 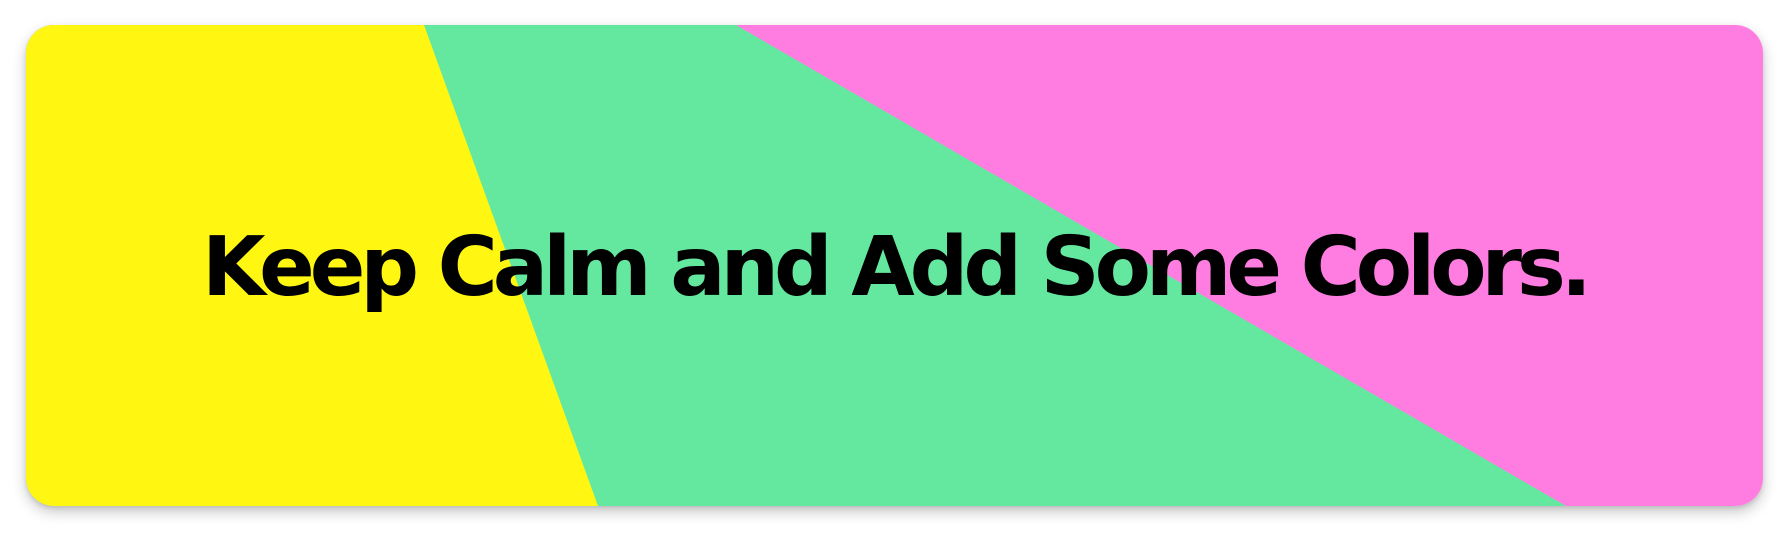 I want to click on banner-headline: Keep Calm and Add Some Colors., so click(x=897, y=267).